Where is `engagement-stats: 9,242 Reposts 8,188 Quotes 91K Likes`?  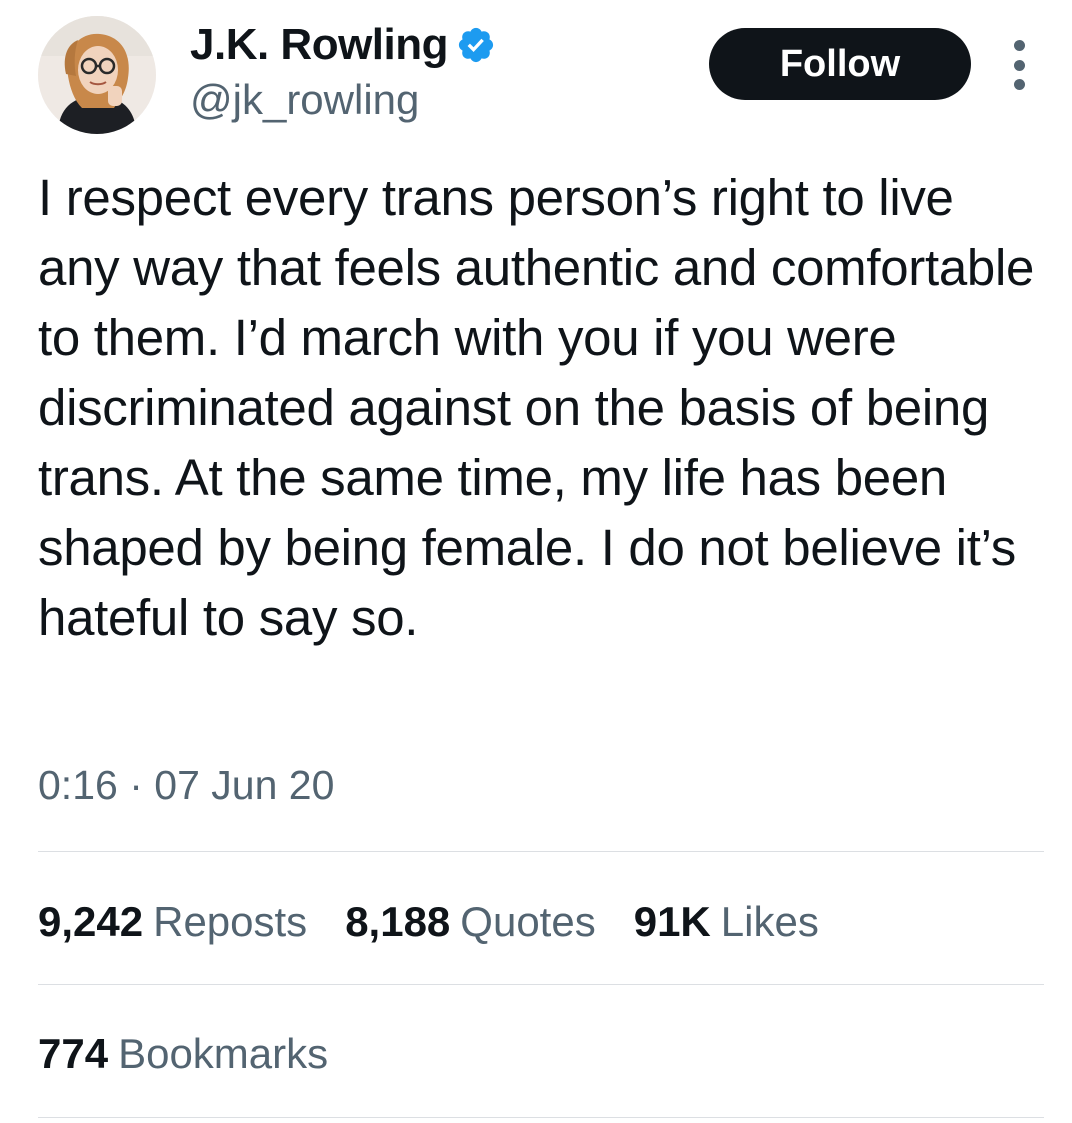 engagement-stats: 9,242 Reposts 8,188 Quotes 91K Likes is located at coordinates (447, 922).